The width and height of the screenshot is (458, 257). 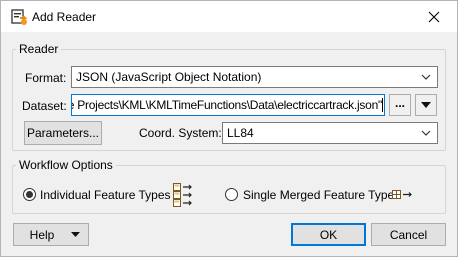 What do you see at coordinates (64, 17) in the screenshot?
I see `dialog-title: Add Reader` at bounding box center [64, 17].